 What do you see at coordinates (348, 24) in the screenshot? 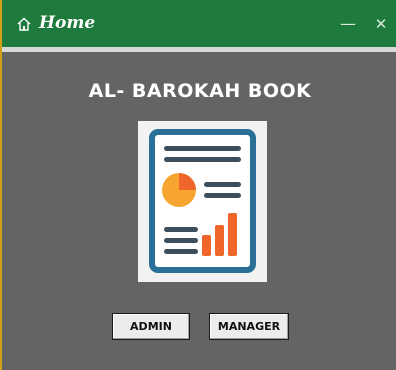
I see `minimize-button: —` at bounding box center [348, 24].